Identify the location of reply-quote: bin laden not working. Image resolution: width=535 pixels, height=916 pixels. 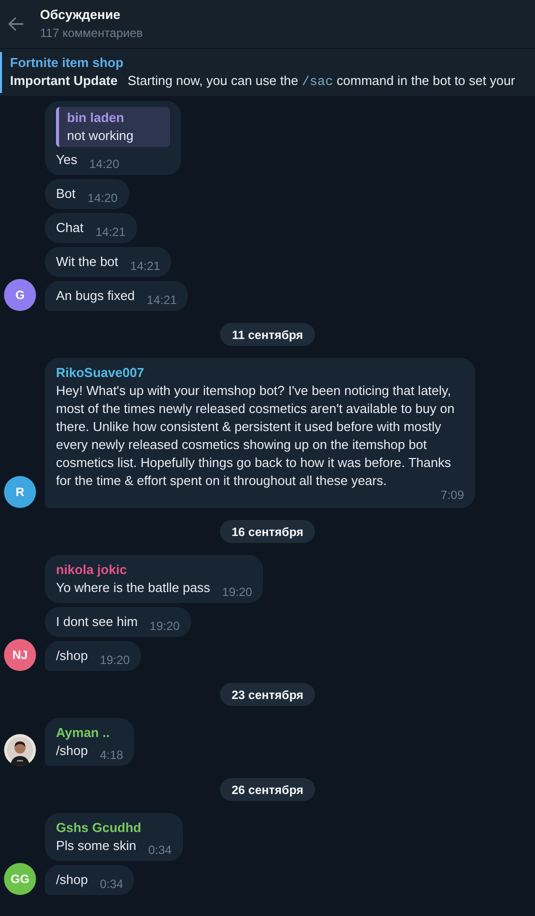
(113, 127).